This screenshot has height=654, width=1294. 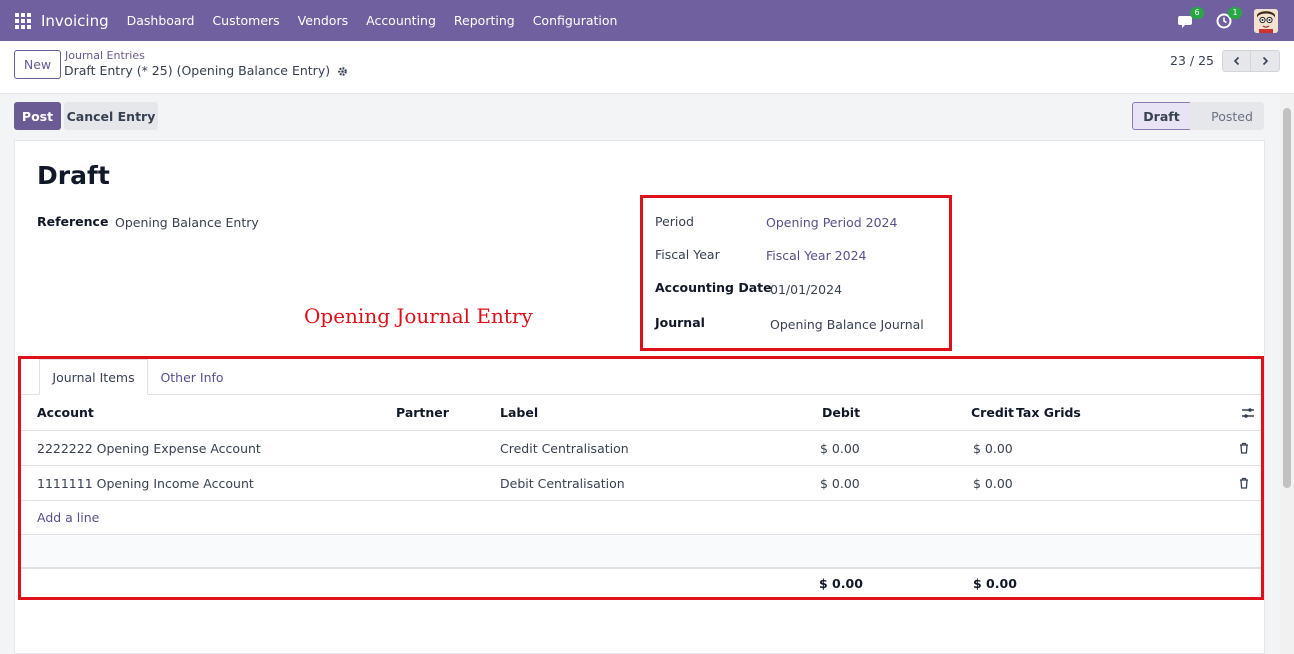 I want to click on row-label: Credit Centralisation, so click(x=564, y=448).